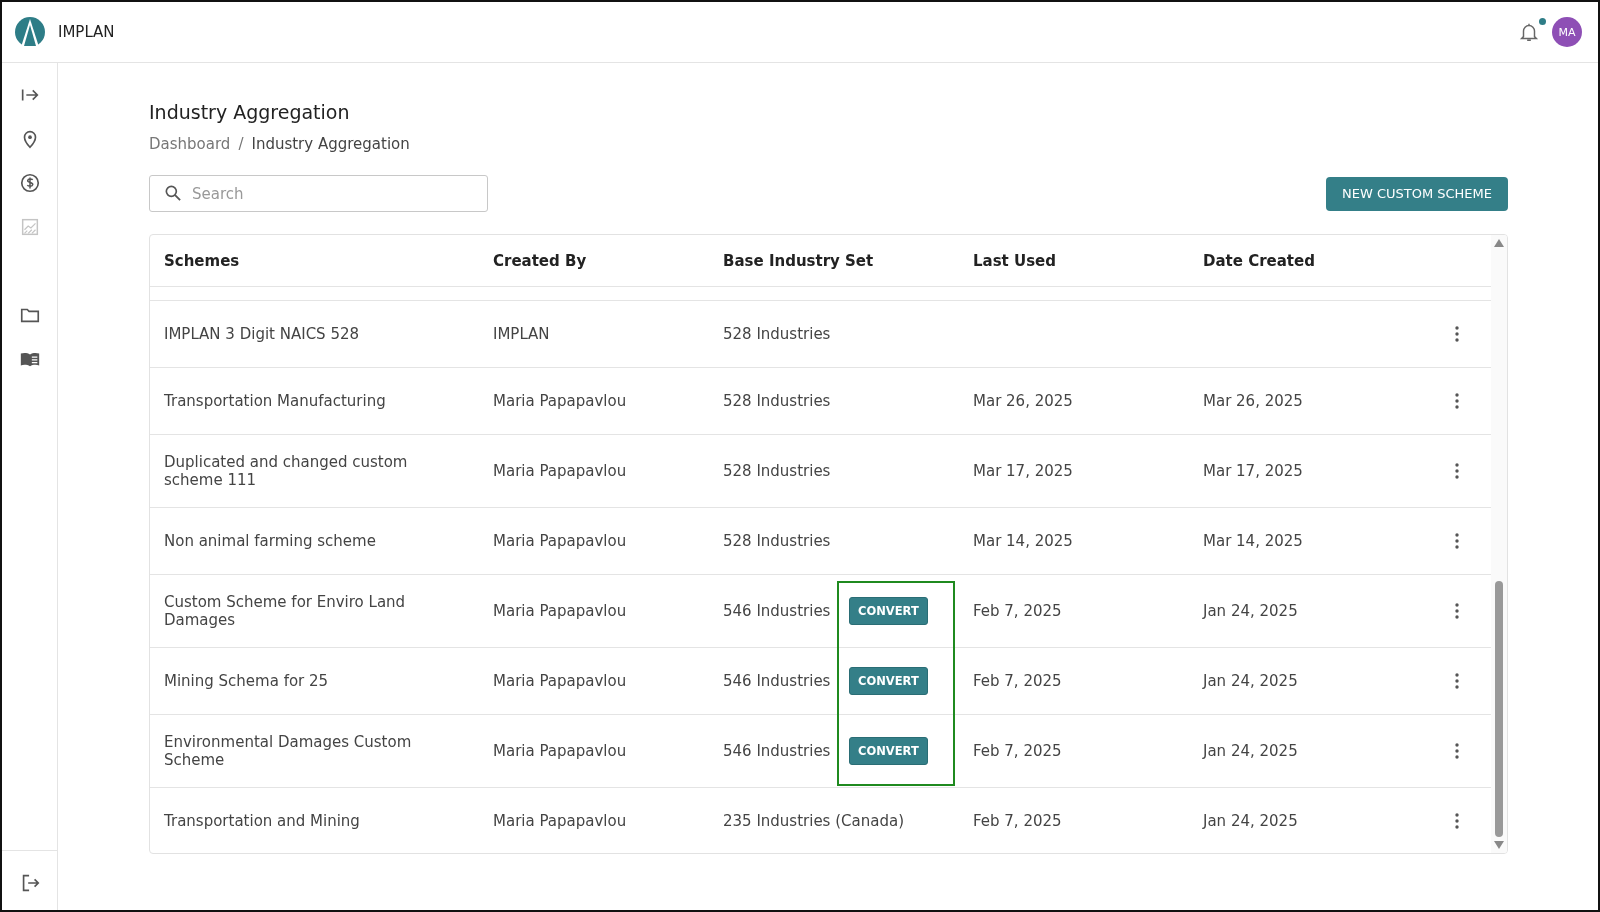  What do you see at coordinates (275, 401) in the screenshot?
I see `scheme-name: Transportation Manufacturing` at bounding box center [275, 401].